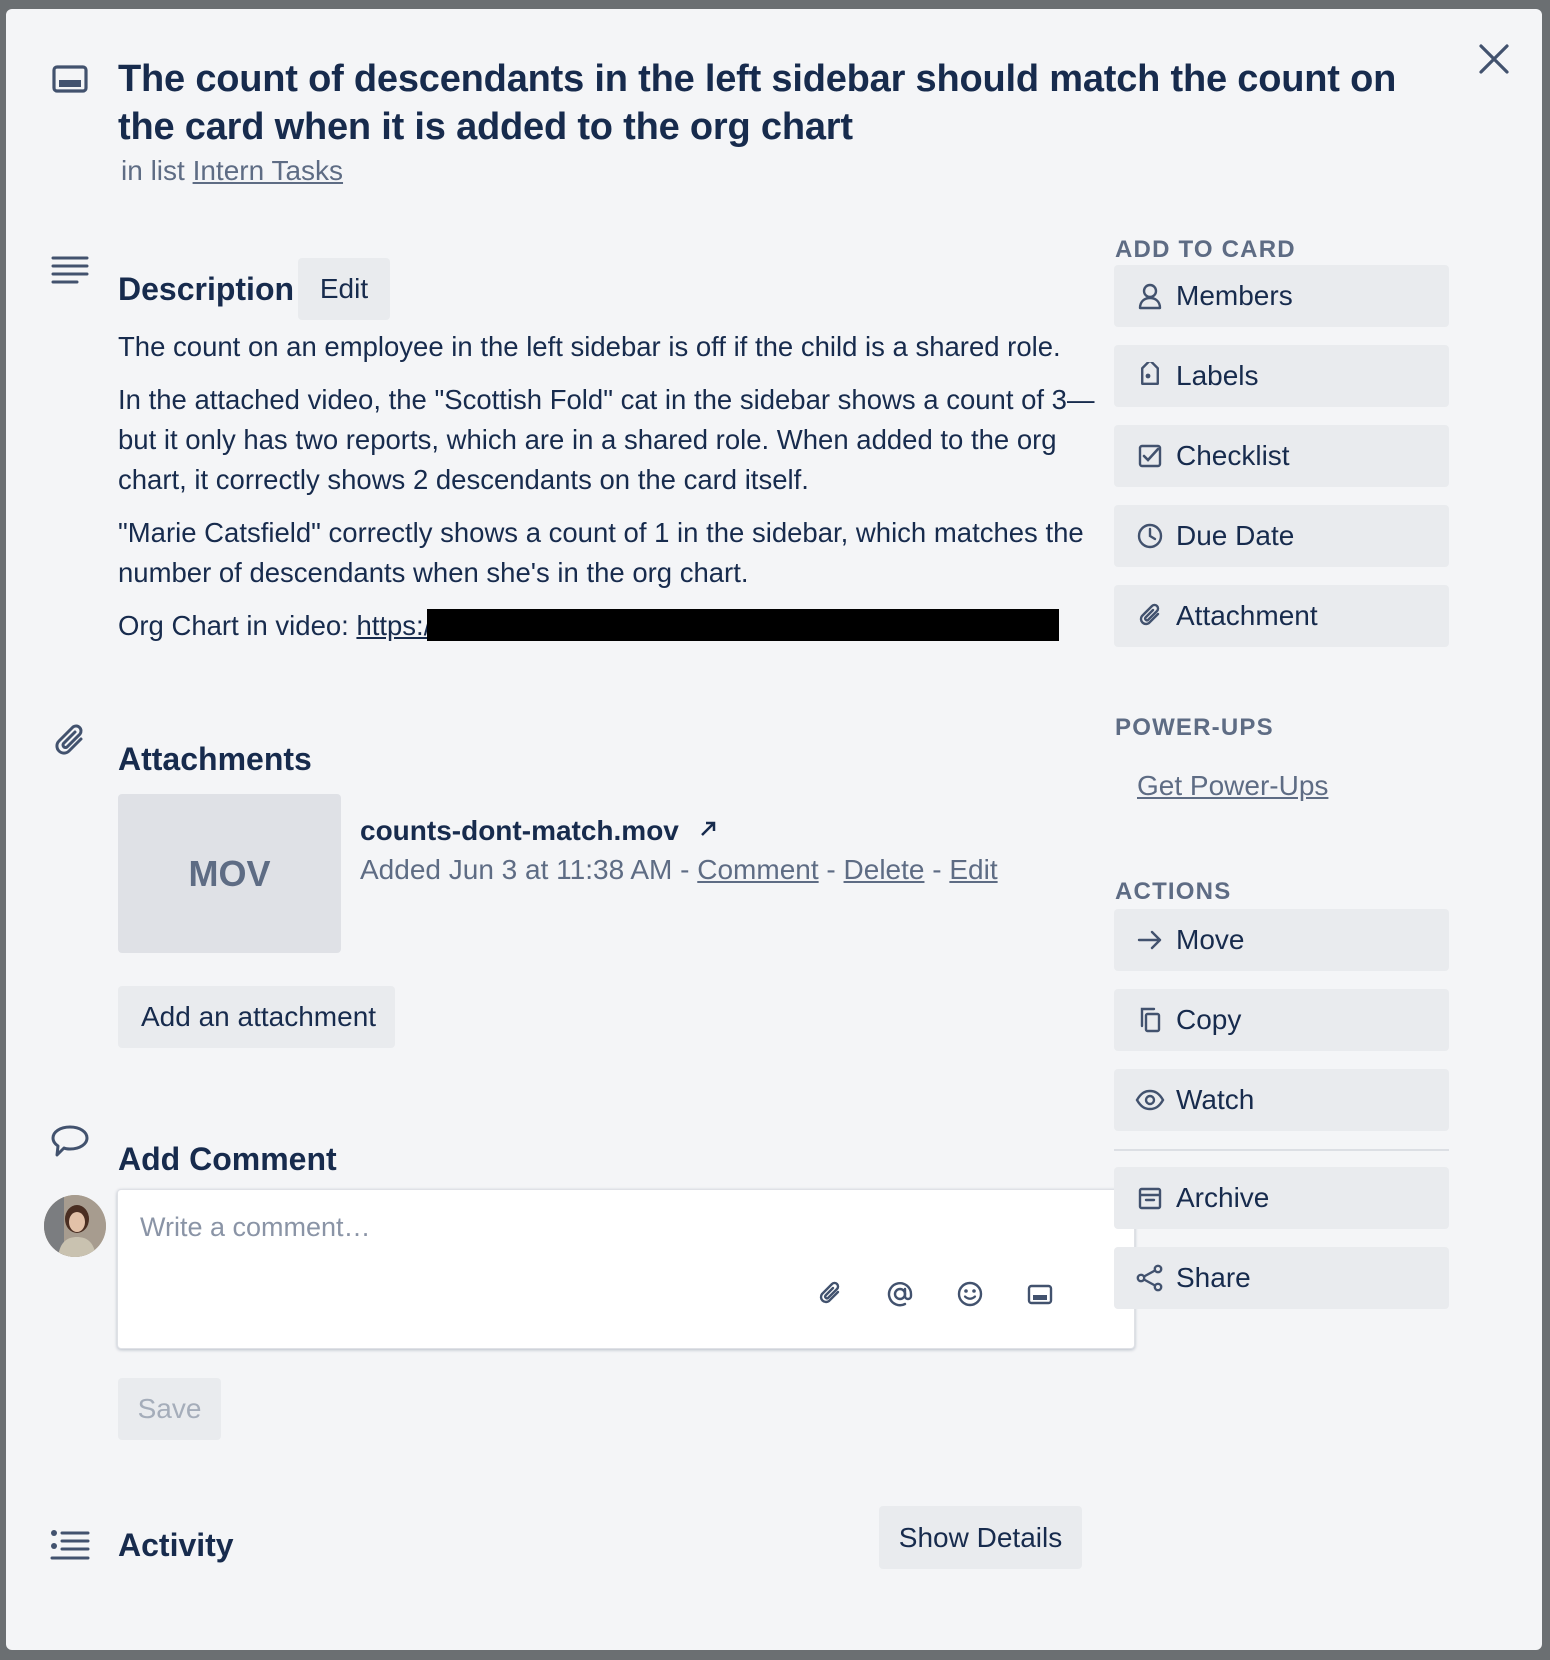  I want to click on actions-heading: ACTIONS, so click(1173, 891).